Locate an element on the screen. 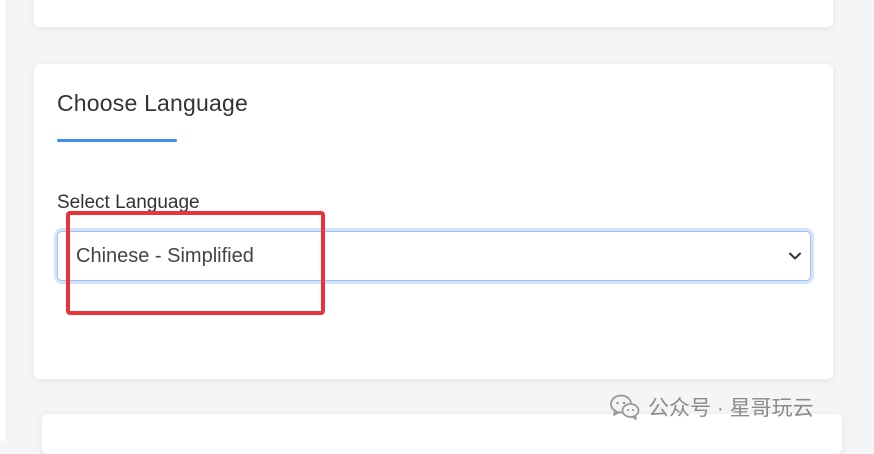 Image resolution: width=874 pixels, height=454 pixels. previous-card is located at coordinates (433, 13).